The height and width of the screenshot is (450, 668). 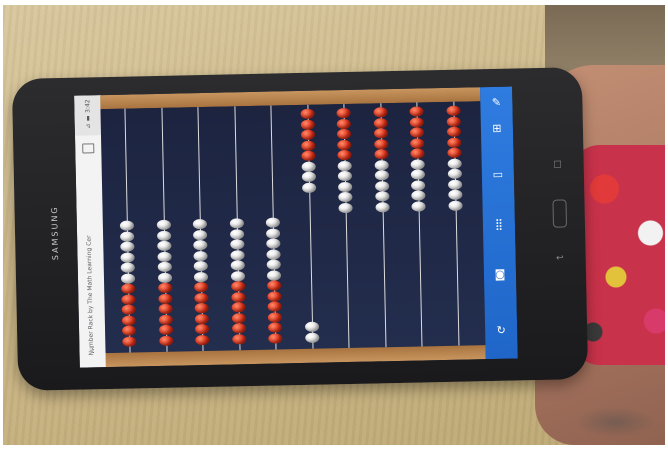 What do you see at coordinates (93, 349) in the screenshot?
I see `menu-icon: ⋮` at bounding box center [93, 349].